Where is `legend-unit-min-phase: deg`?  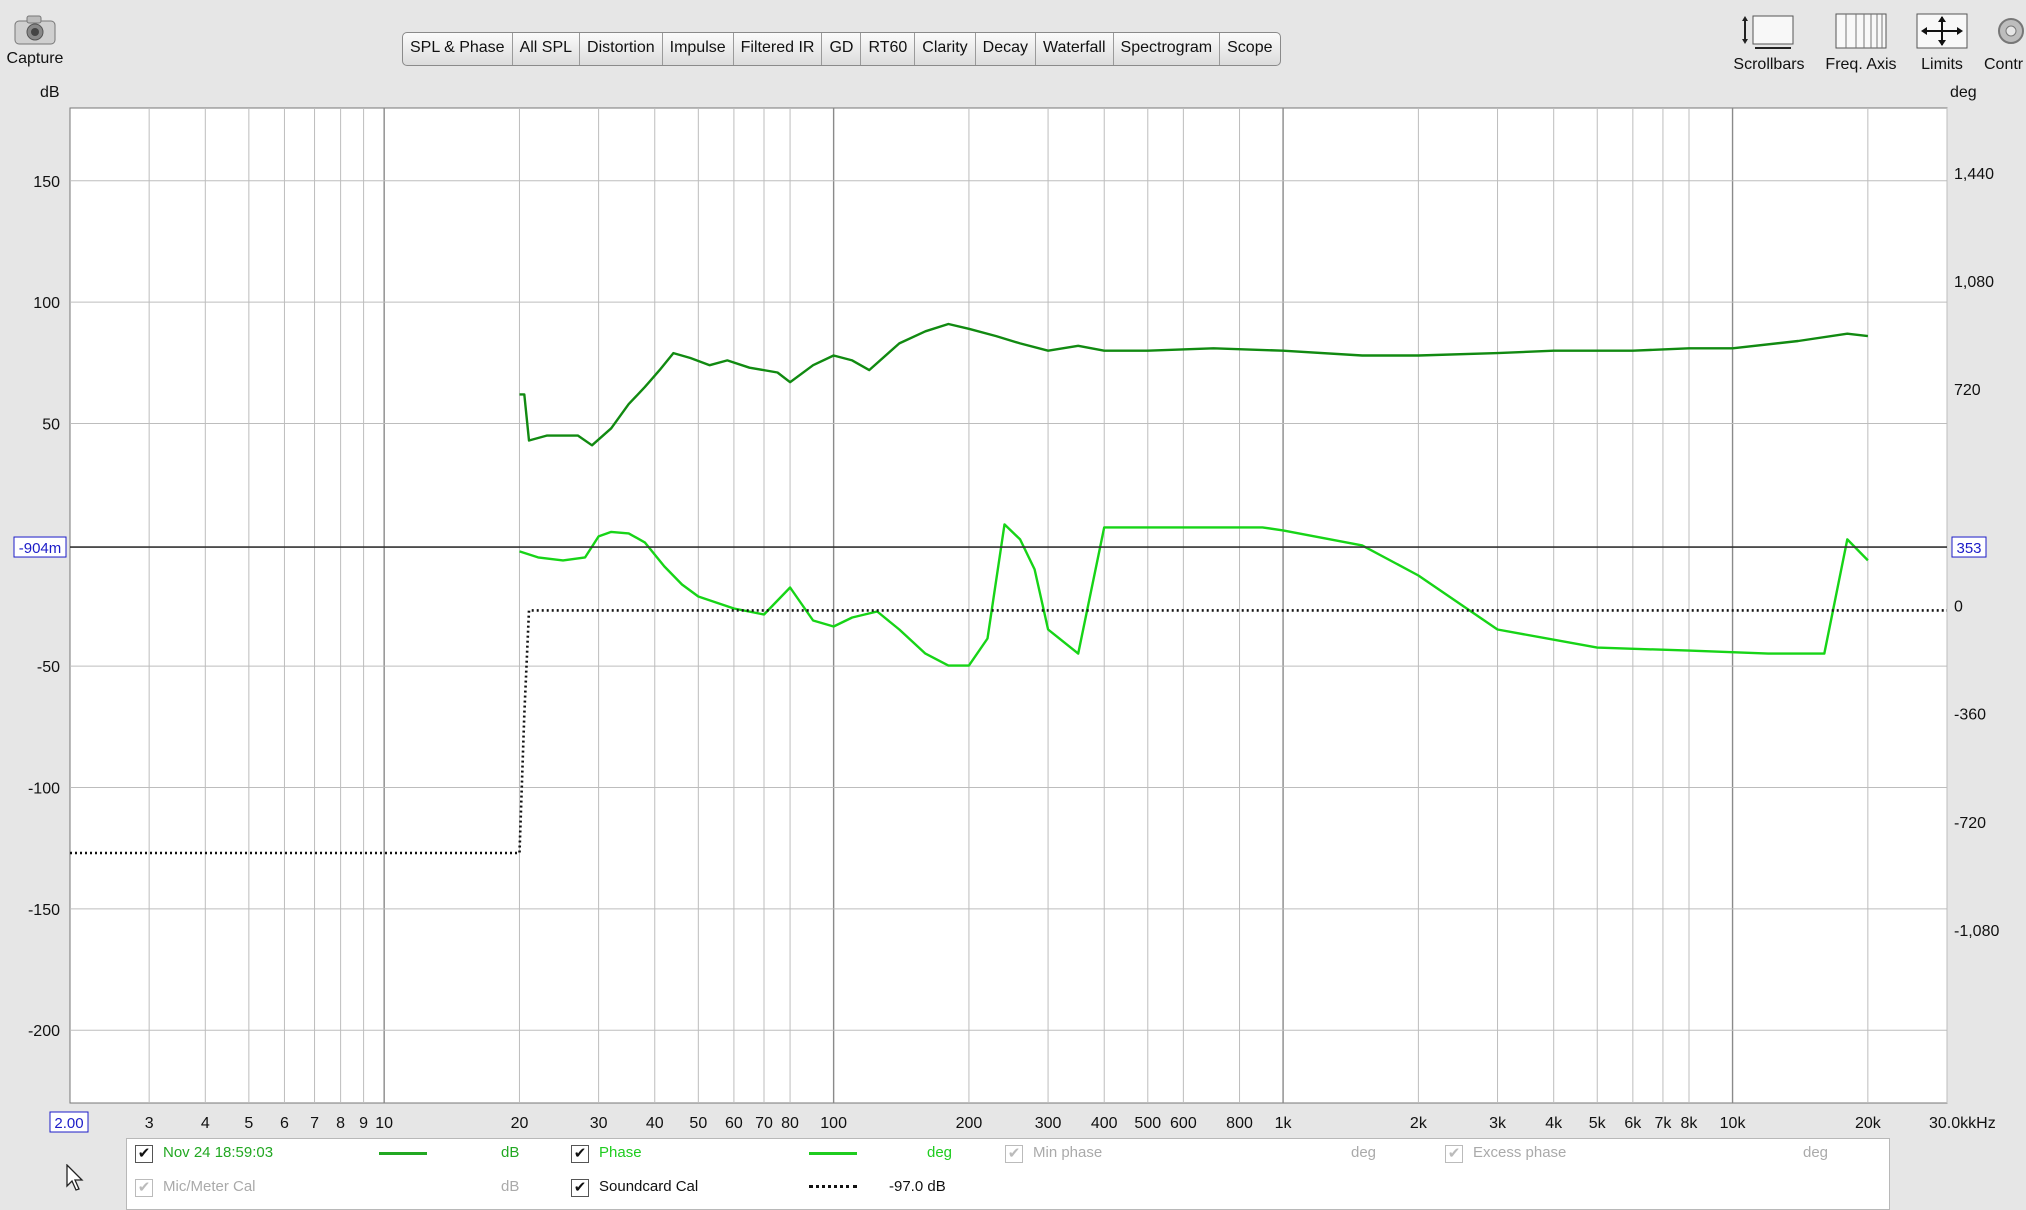 legend-unit-min-phase: deg is located at coordinates (1364, 1152).